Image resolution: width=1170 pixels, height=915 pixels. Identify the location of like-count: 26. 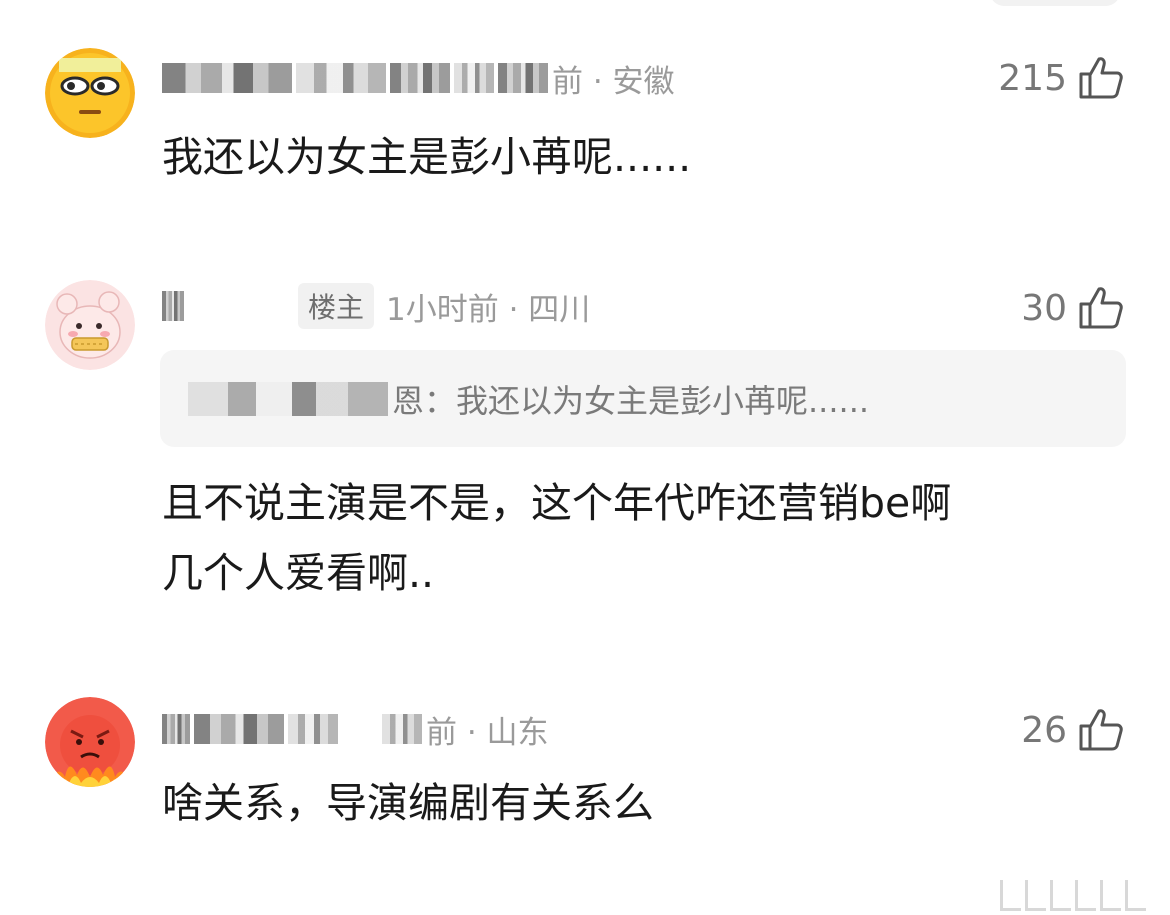
(1044, 730).